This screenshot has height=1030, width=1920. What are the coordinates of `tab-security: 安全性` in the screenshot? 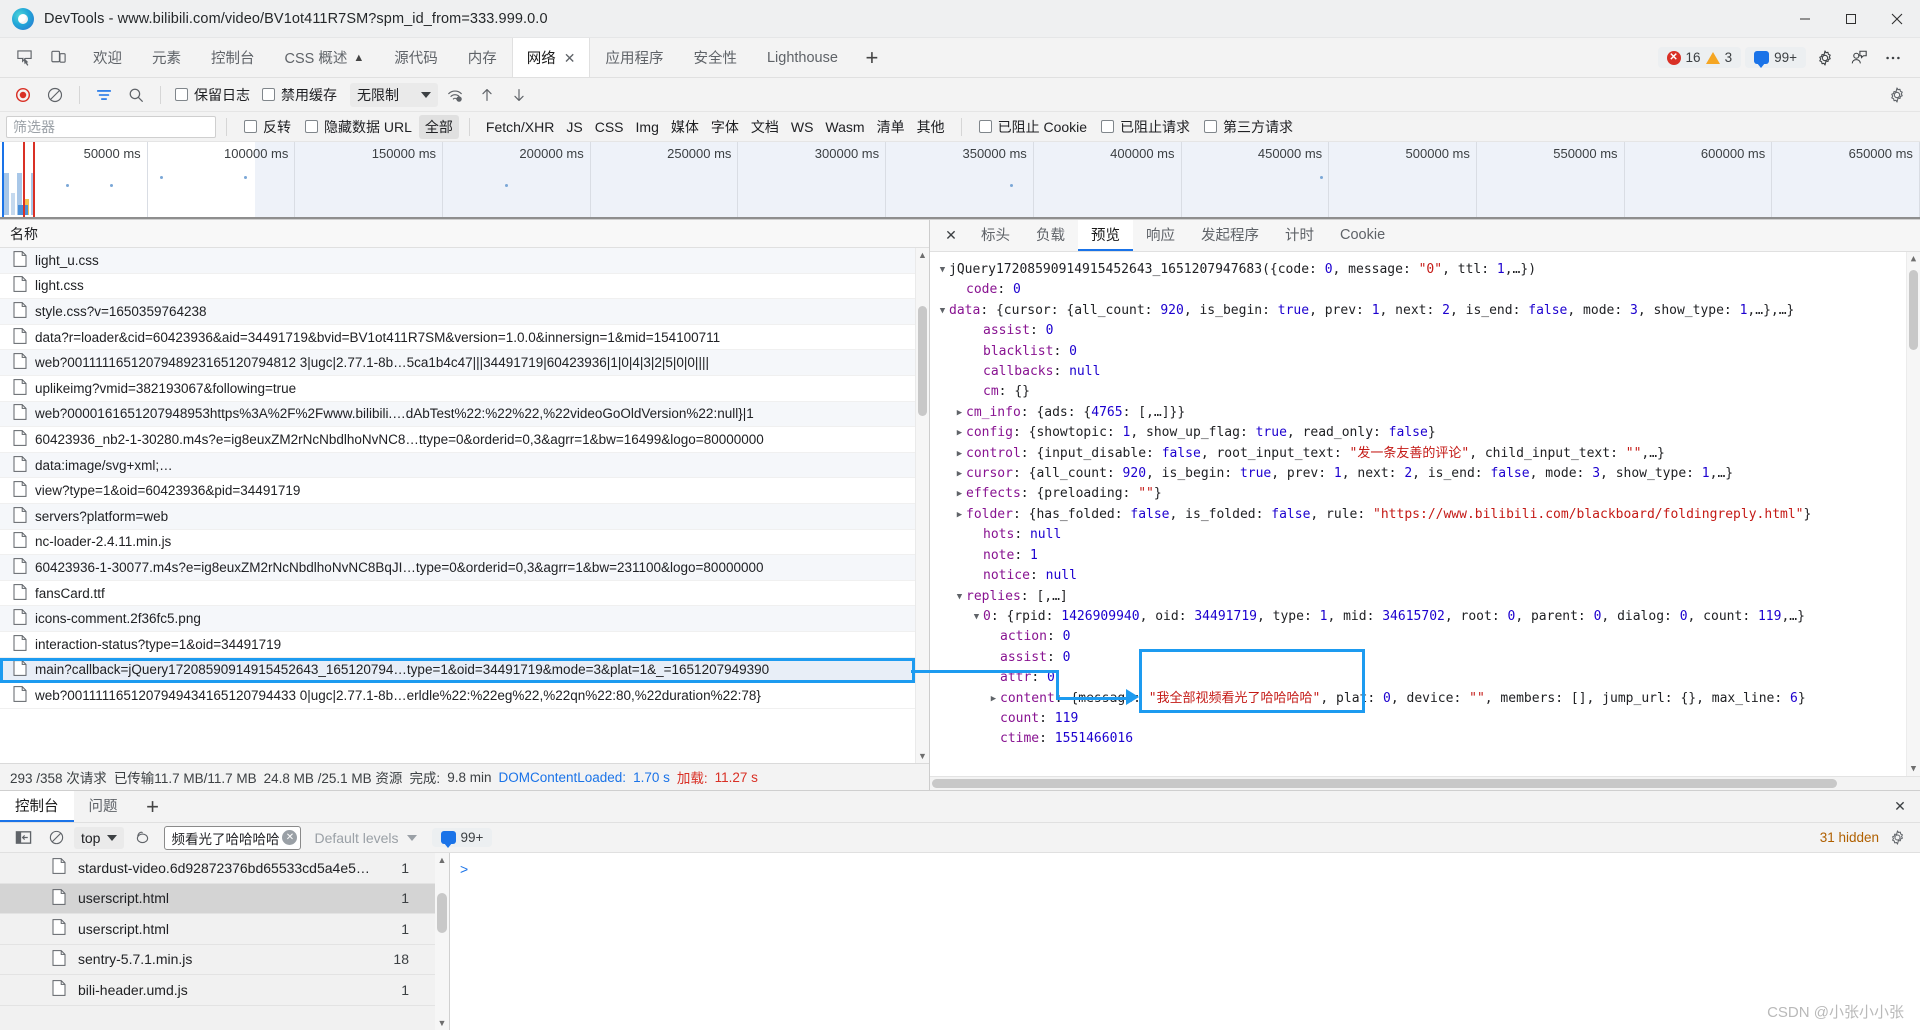 It's located at (715, 57).